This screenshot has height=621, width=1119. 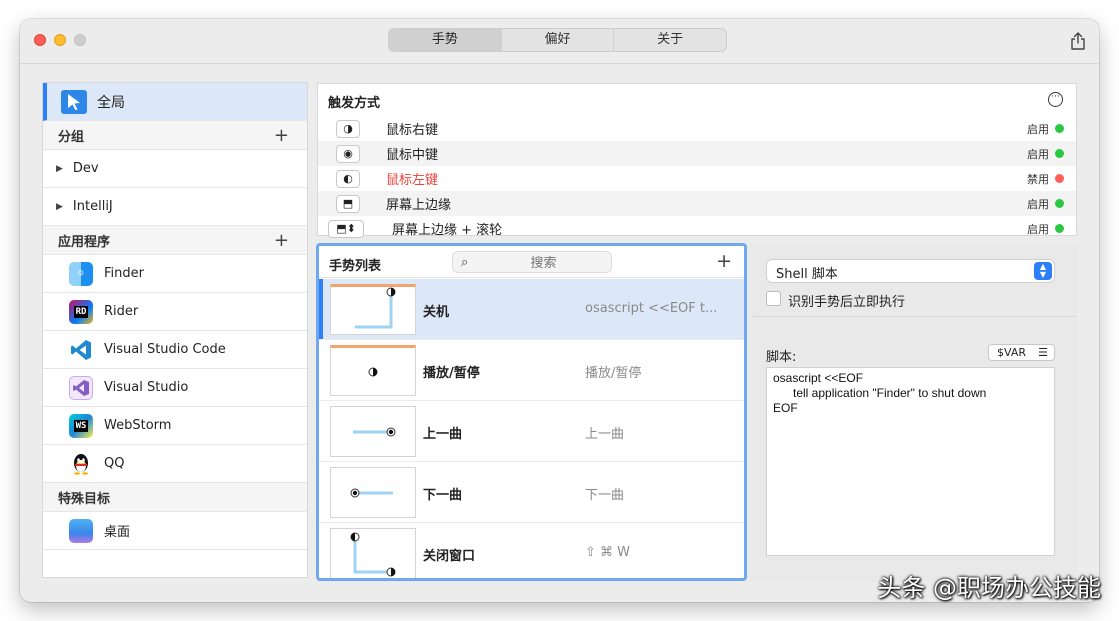 I want to click on gesture-name: 上一曲, so click(x=443, y=434).